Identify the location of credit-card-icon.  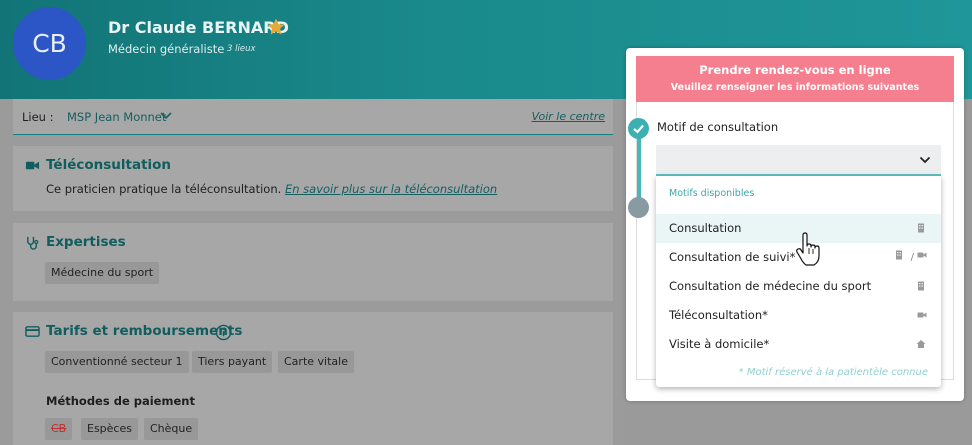
(32, 331).